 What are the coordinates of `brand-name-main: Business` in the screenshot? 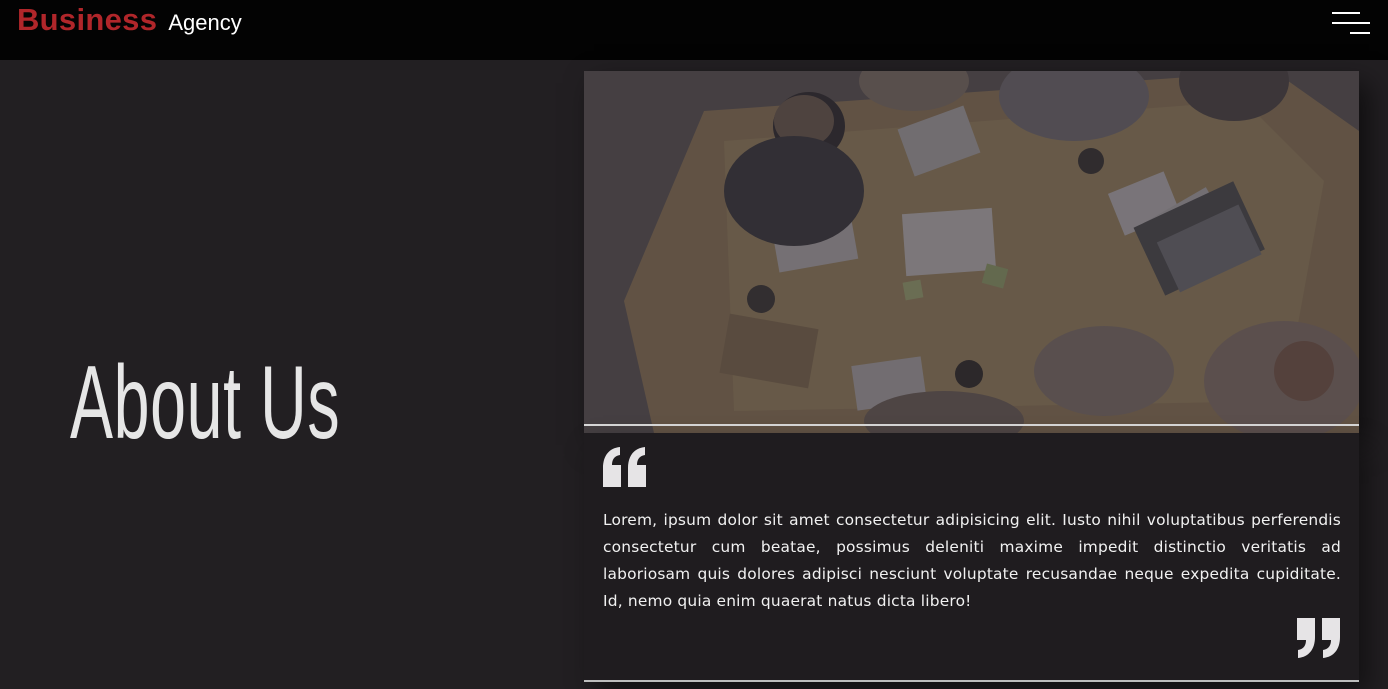 It's located at (87, 19).